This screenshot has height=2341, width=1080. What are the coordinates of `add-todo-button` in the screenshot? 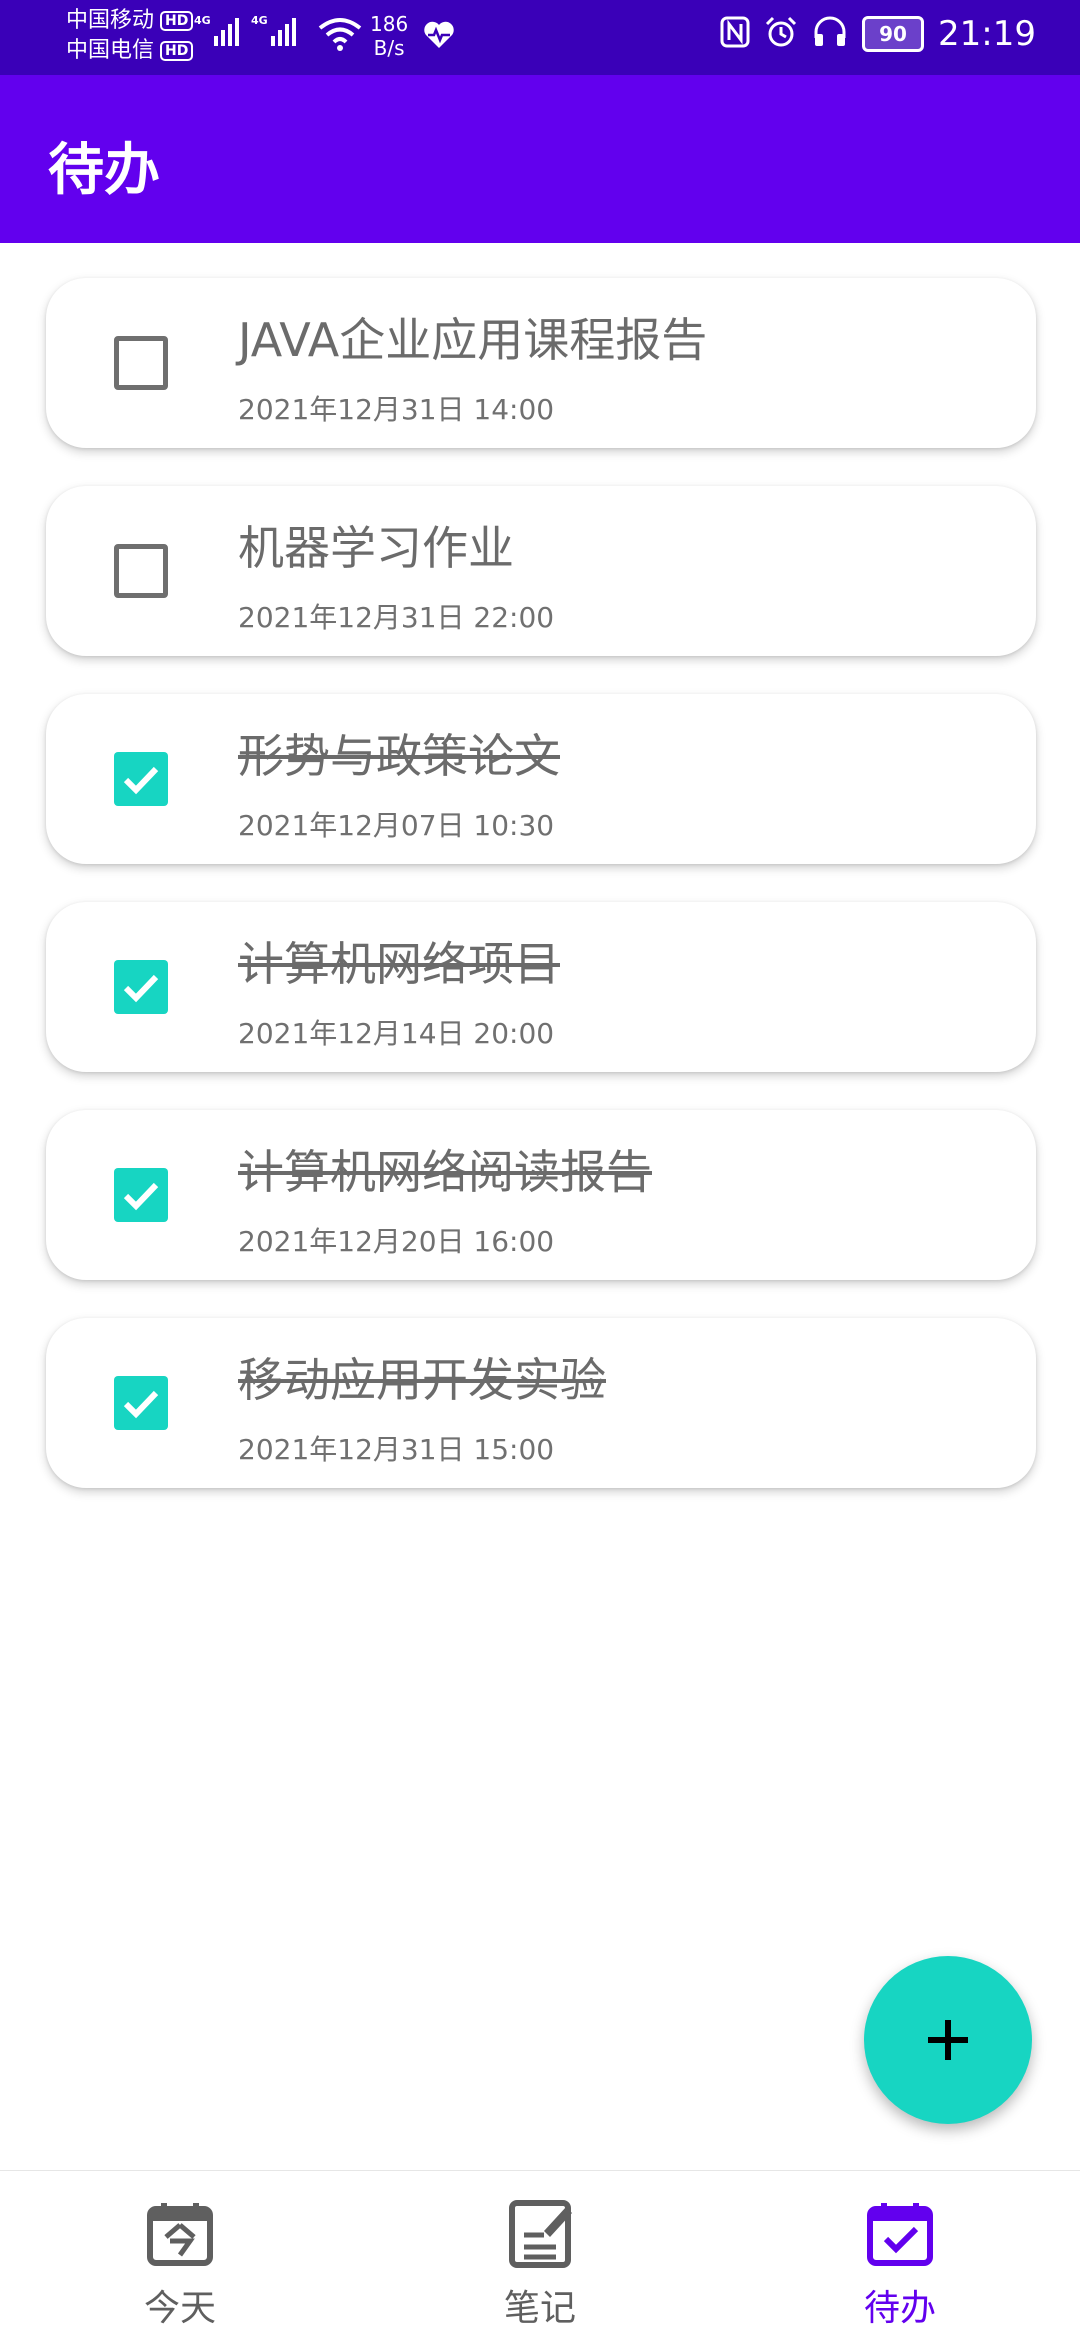 It's located at (948, 2040).